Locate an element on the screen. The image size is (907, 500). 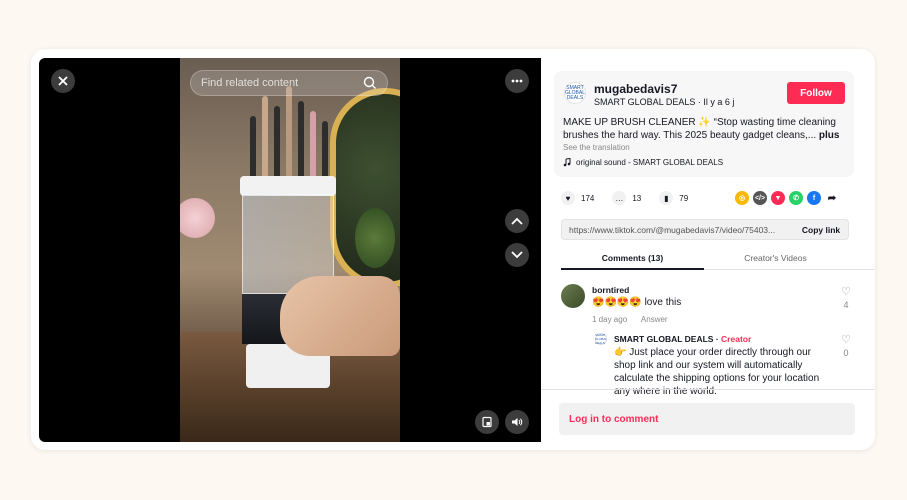
reply-like-count: 0 is located at coordinates (846, 353).